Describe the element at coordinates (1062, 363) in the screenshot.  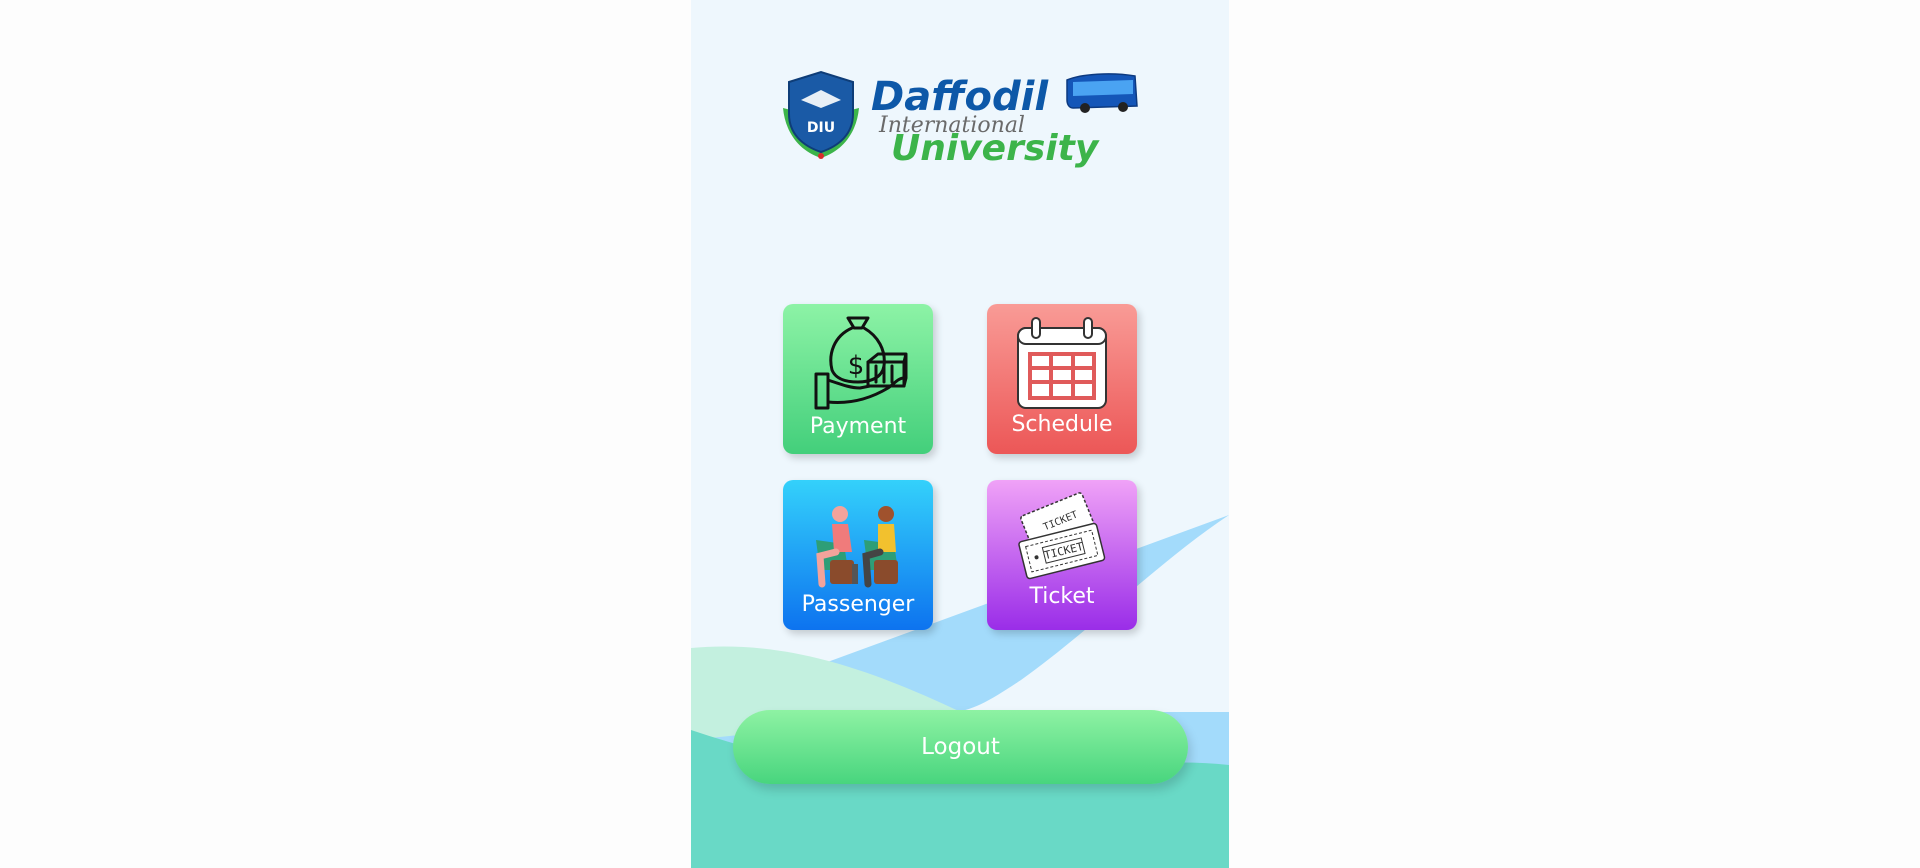
I see `calendar-icon` at that location.